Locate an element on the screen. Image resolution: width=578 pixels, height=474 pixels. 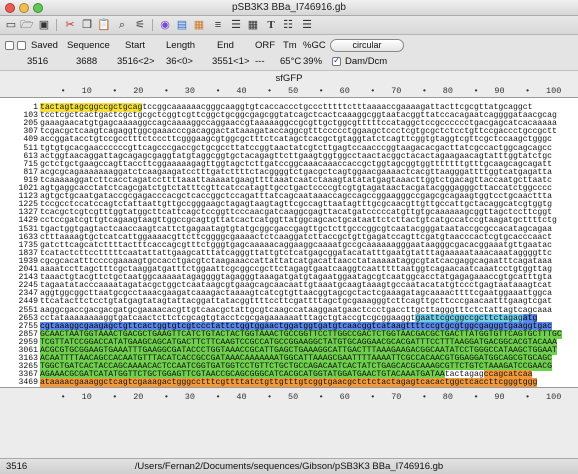
sequence-position-value: 3688 is located at coordinates (87, 61).